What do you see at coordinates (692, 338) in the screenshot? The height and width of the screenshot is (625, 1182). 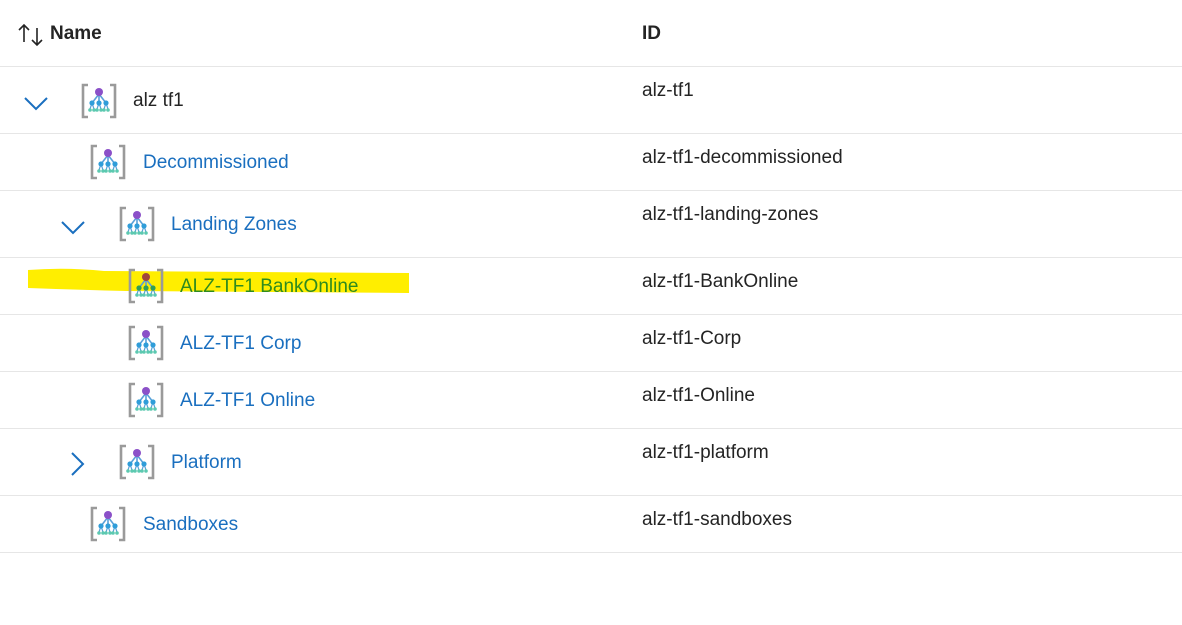 I see `row-id: alz-tf1-Corp` at bounding box center [692, 338].